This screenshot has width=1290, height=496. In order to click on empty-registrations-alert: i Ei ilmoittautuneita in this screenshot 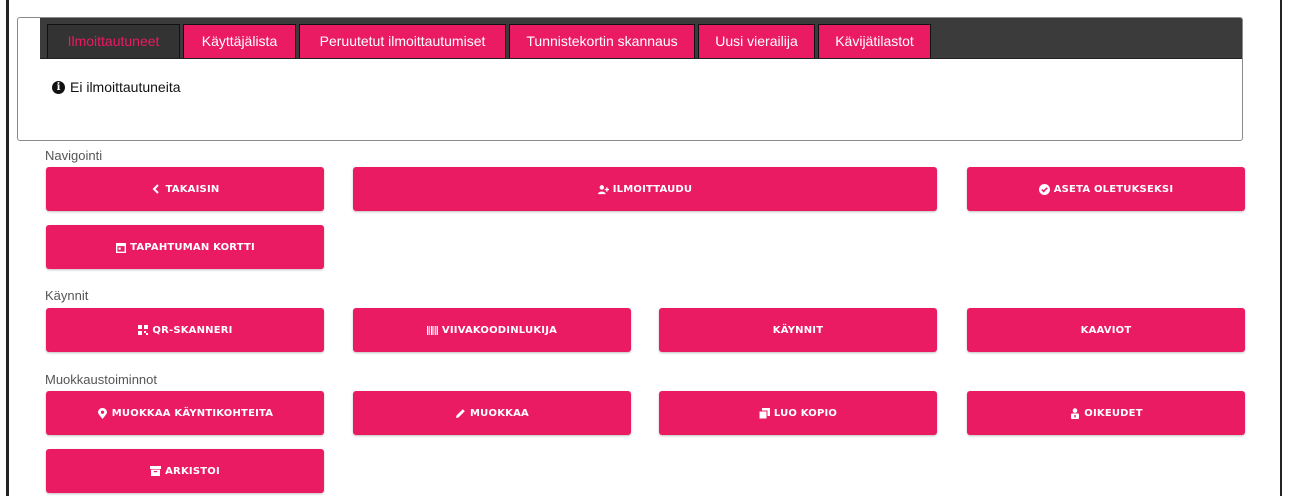, I will do `click(116, 87)`.